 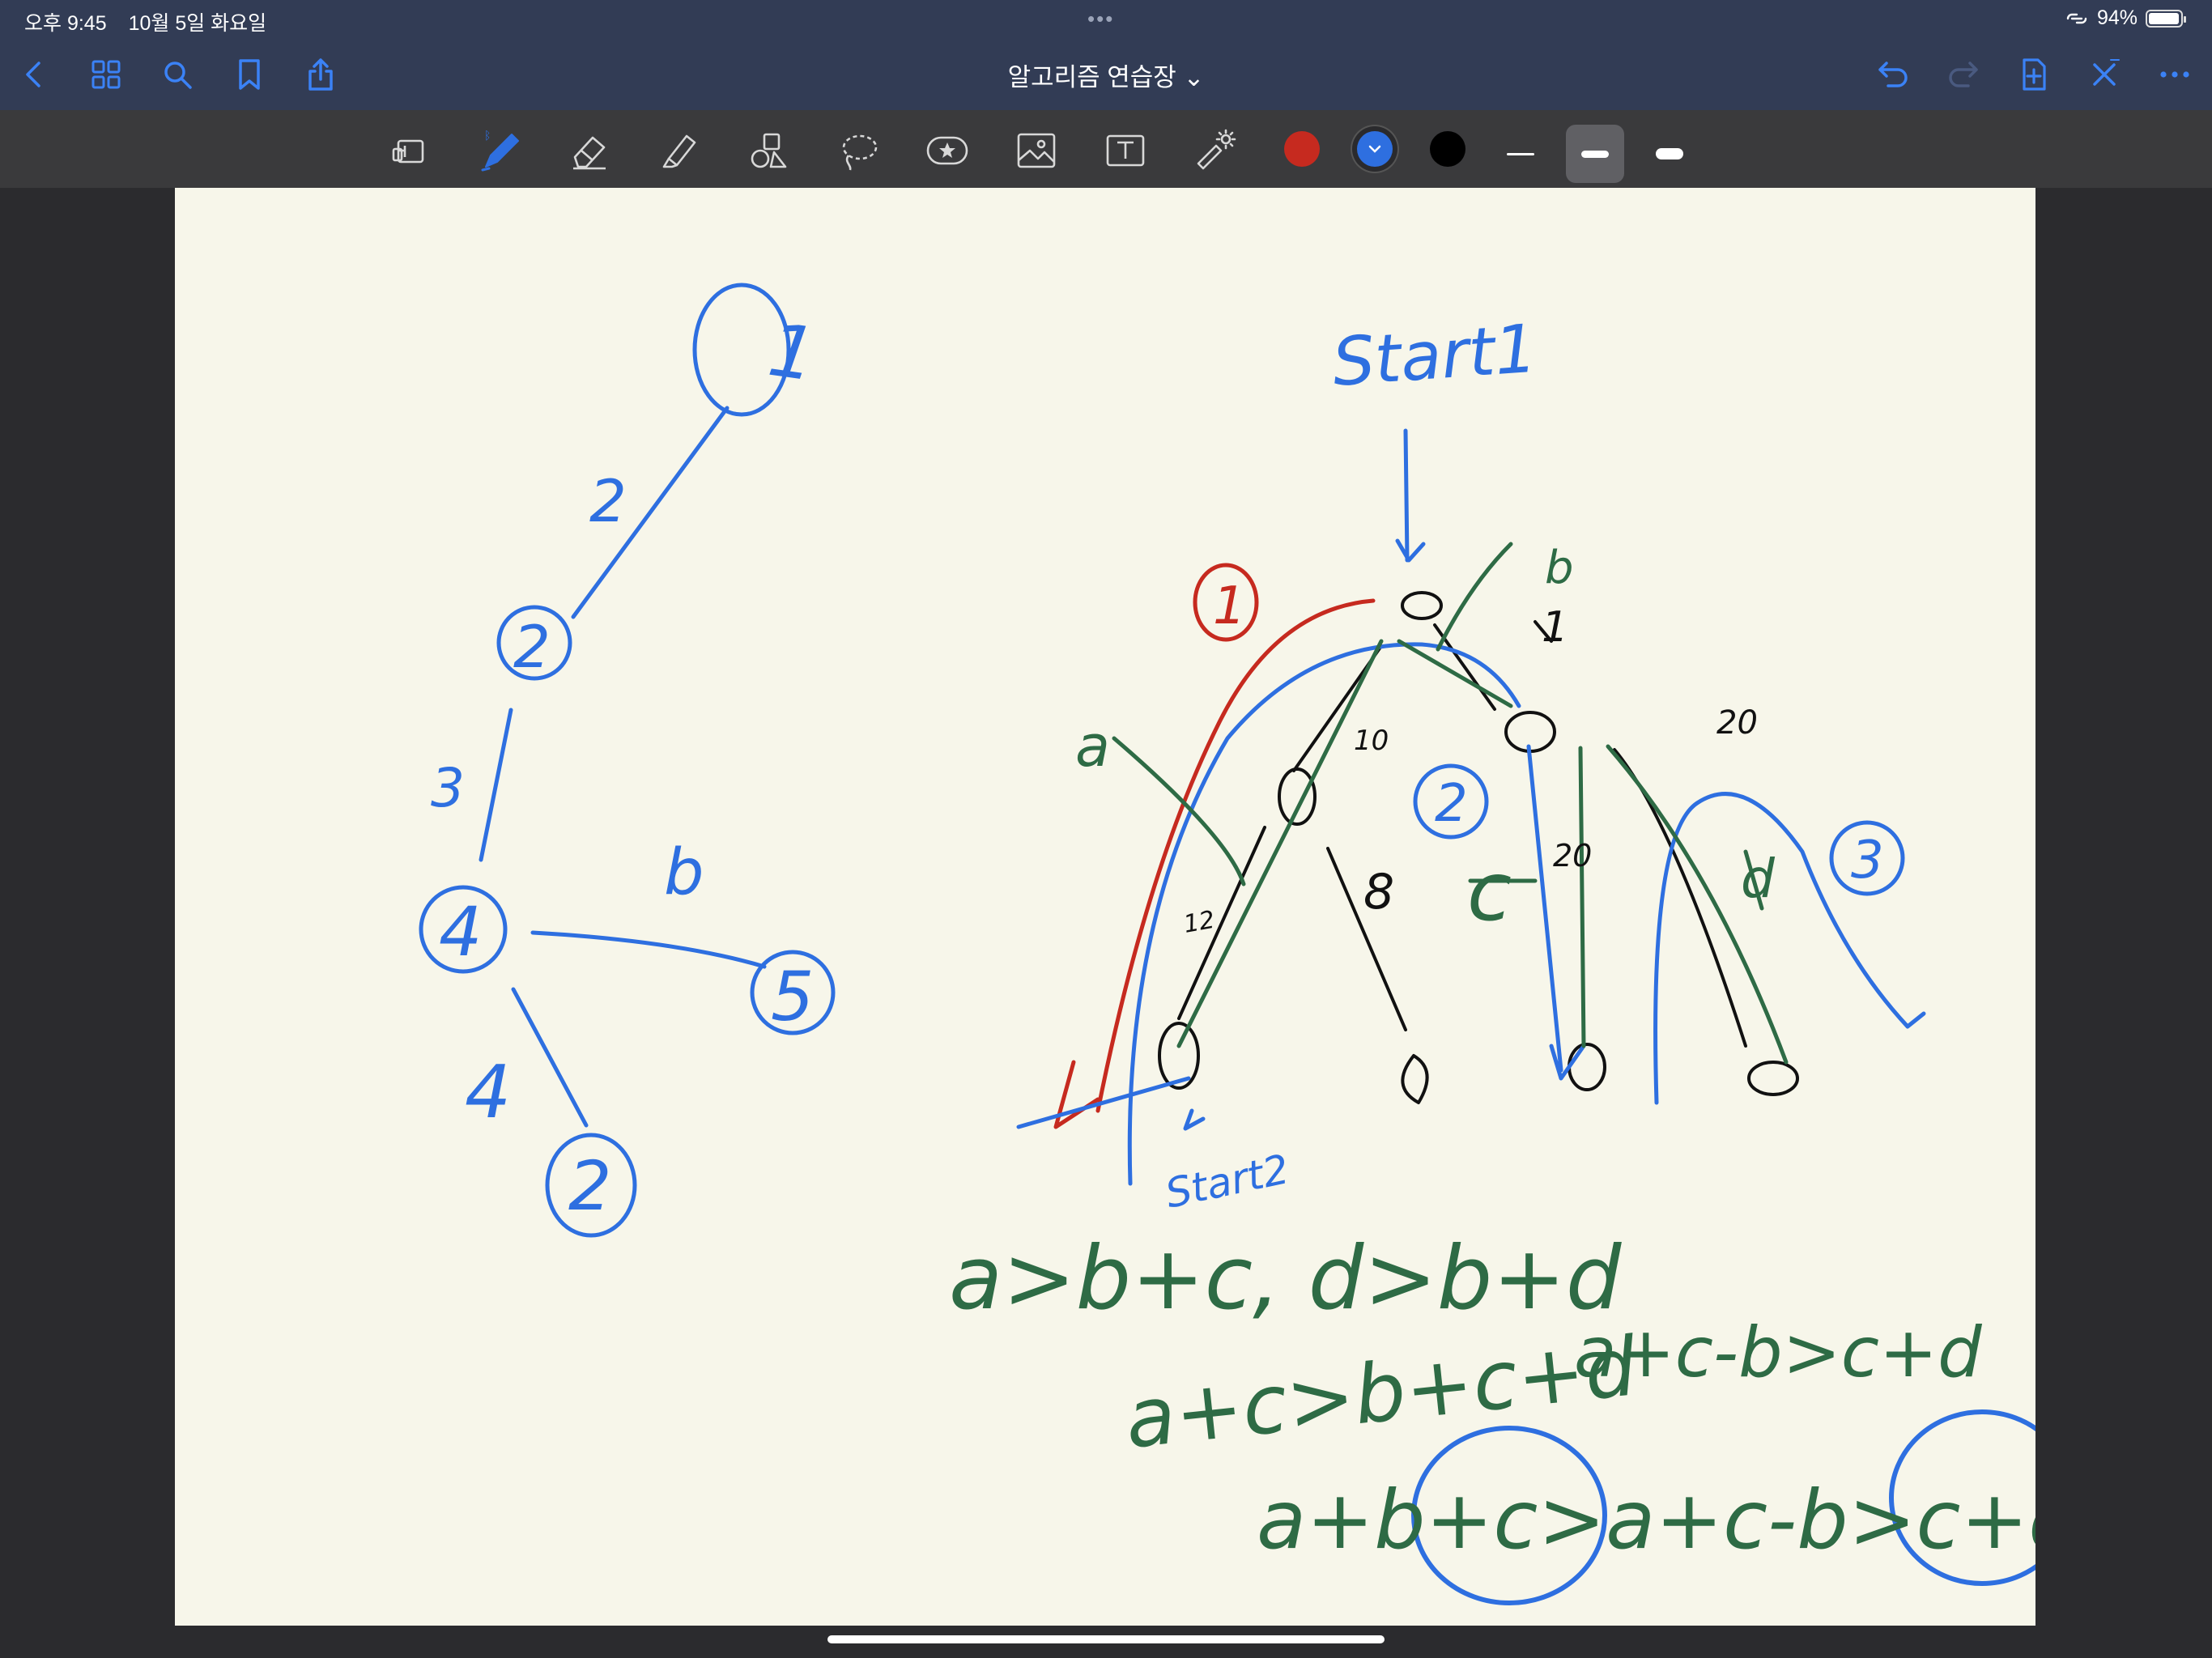 What do you see at coordinates (1737, 723) in the screenshot?
I see `edge-label-20b: 20` at bounding box center [1737, 723].